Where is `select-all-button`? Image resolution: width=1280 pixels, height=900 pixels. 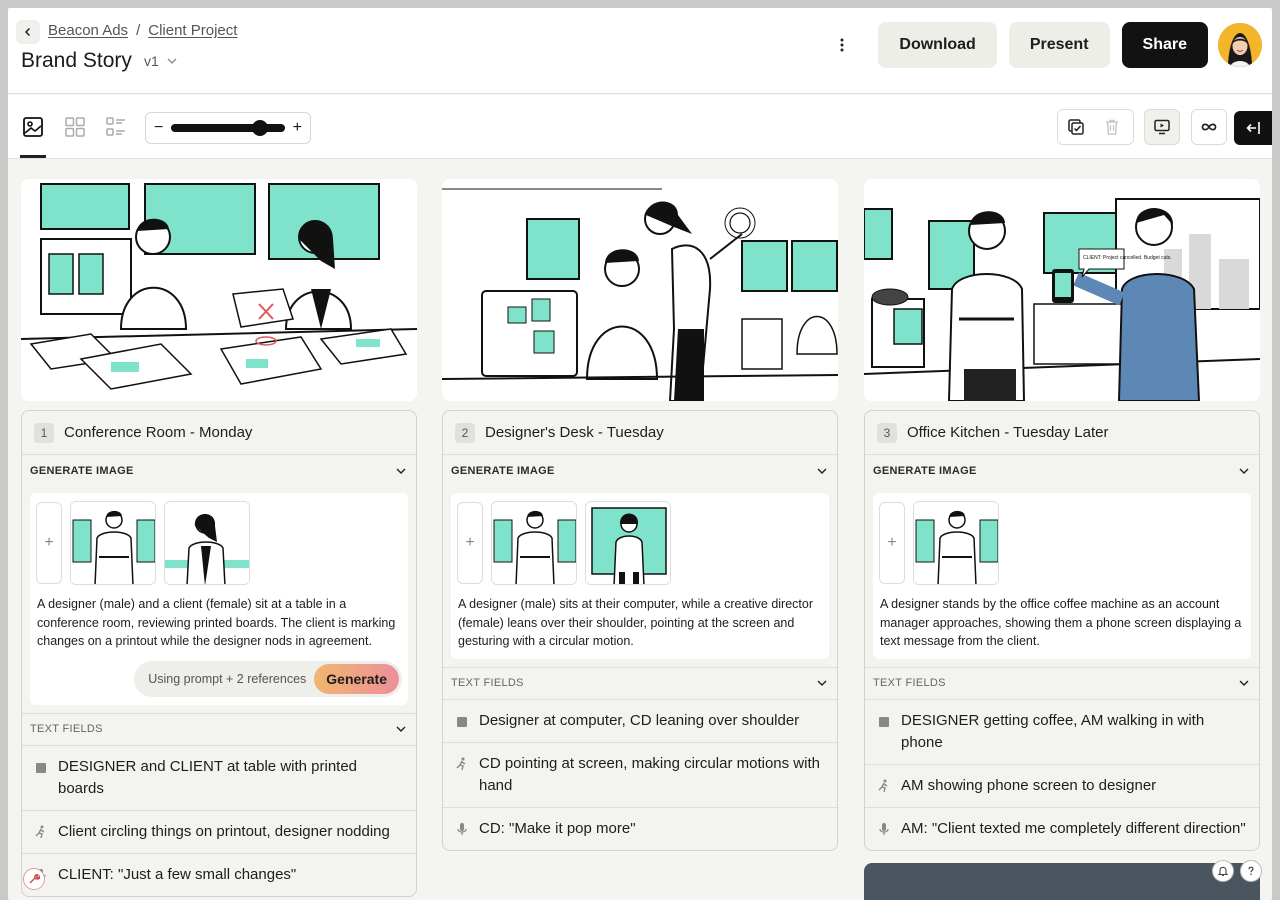
select-all-button is located at coordinates (1076, 127).